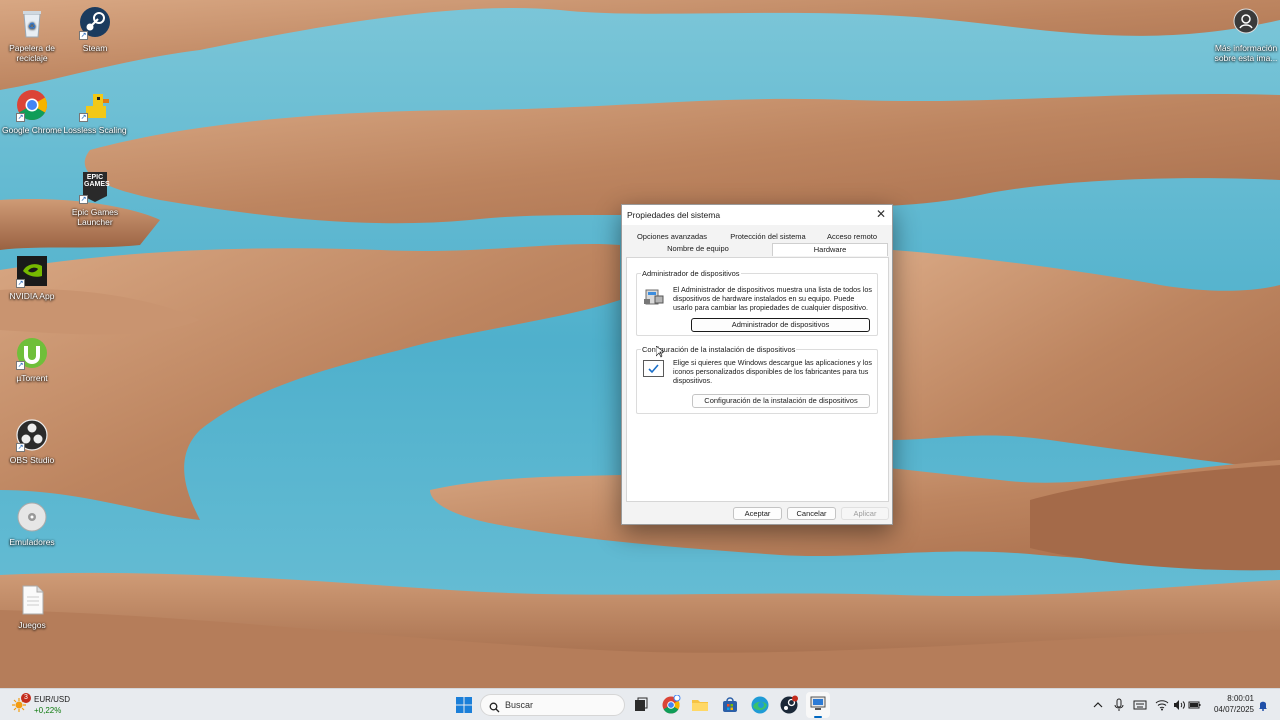 This screenshot has height=720, width=1280. Describe the element at coordinates (494, 706) in the screenshot. I see `search-icon` at that location.